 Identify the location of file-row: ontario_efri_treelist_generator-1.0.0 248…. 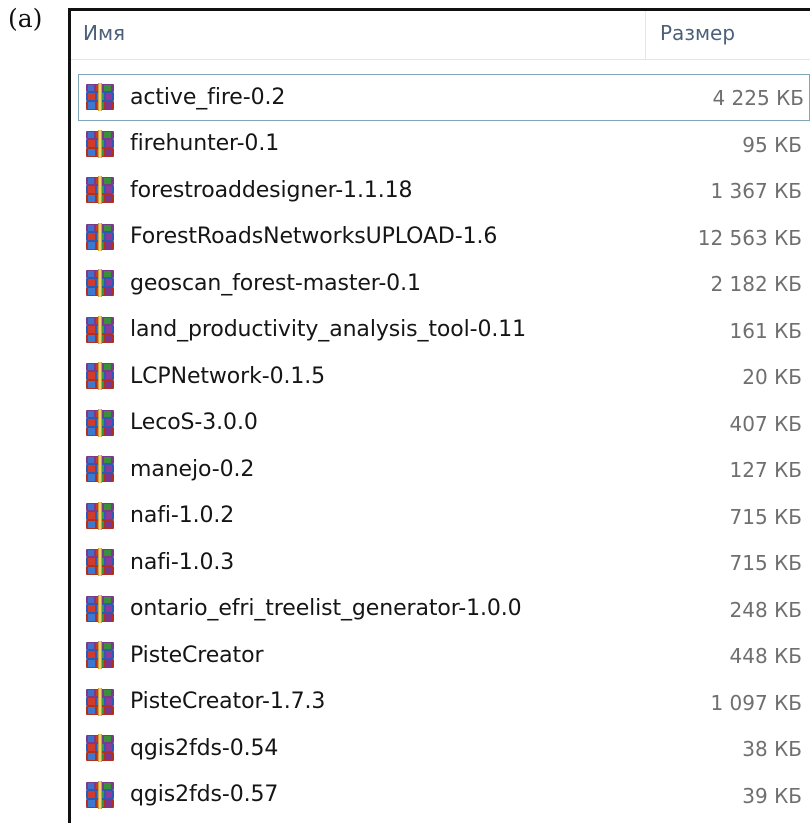
(440, 609).